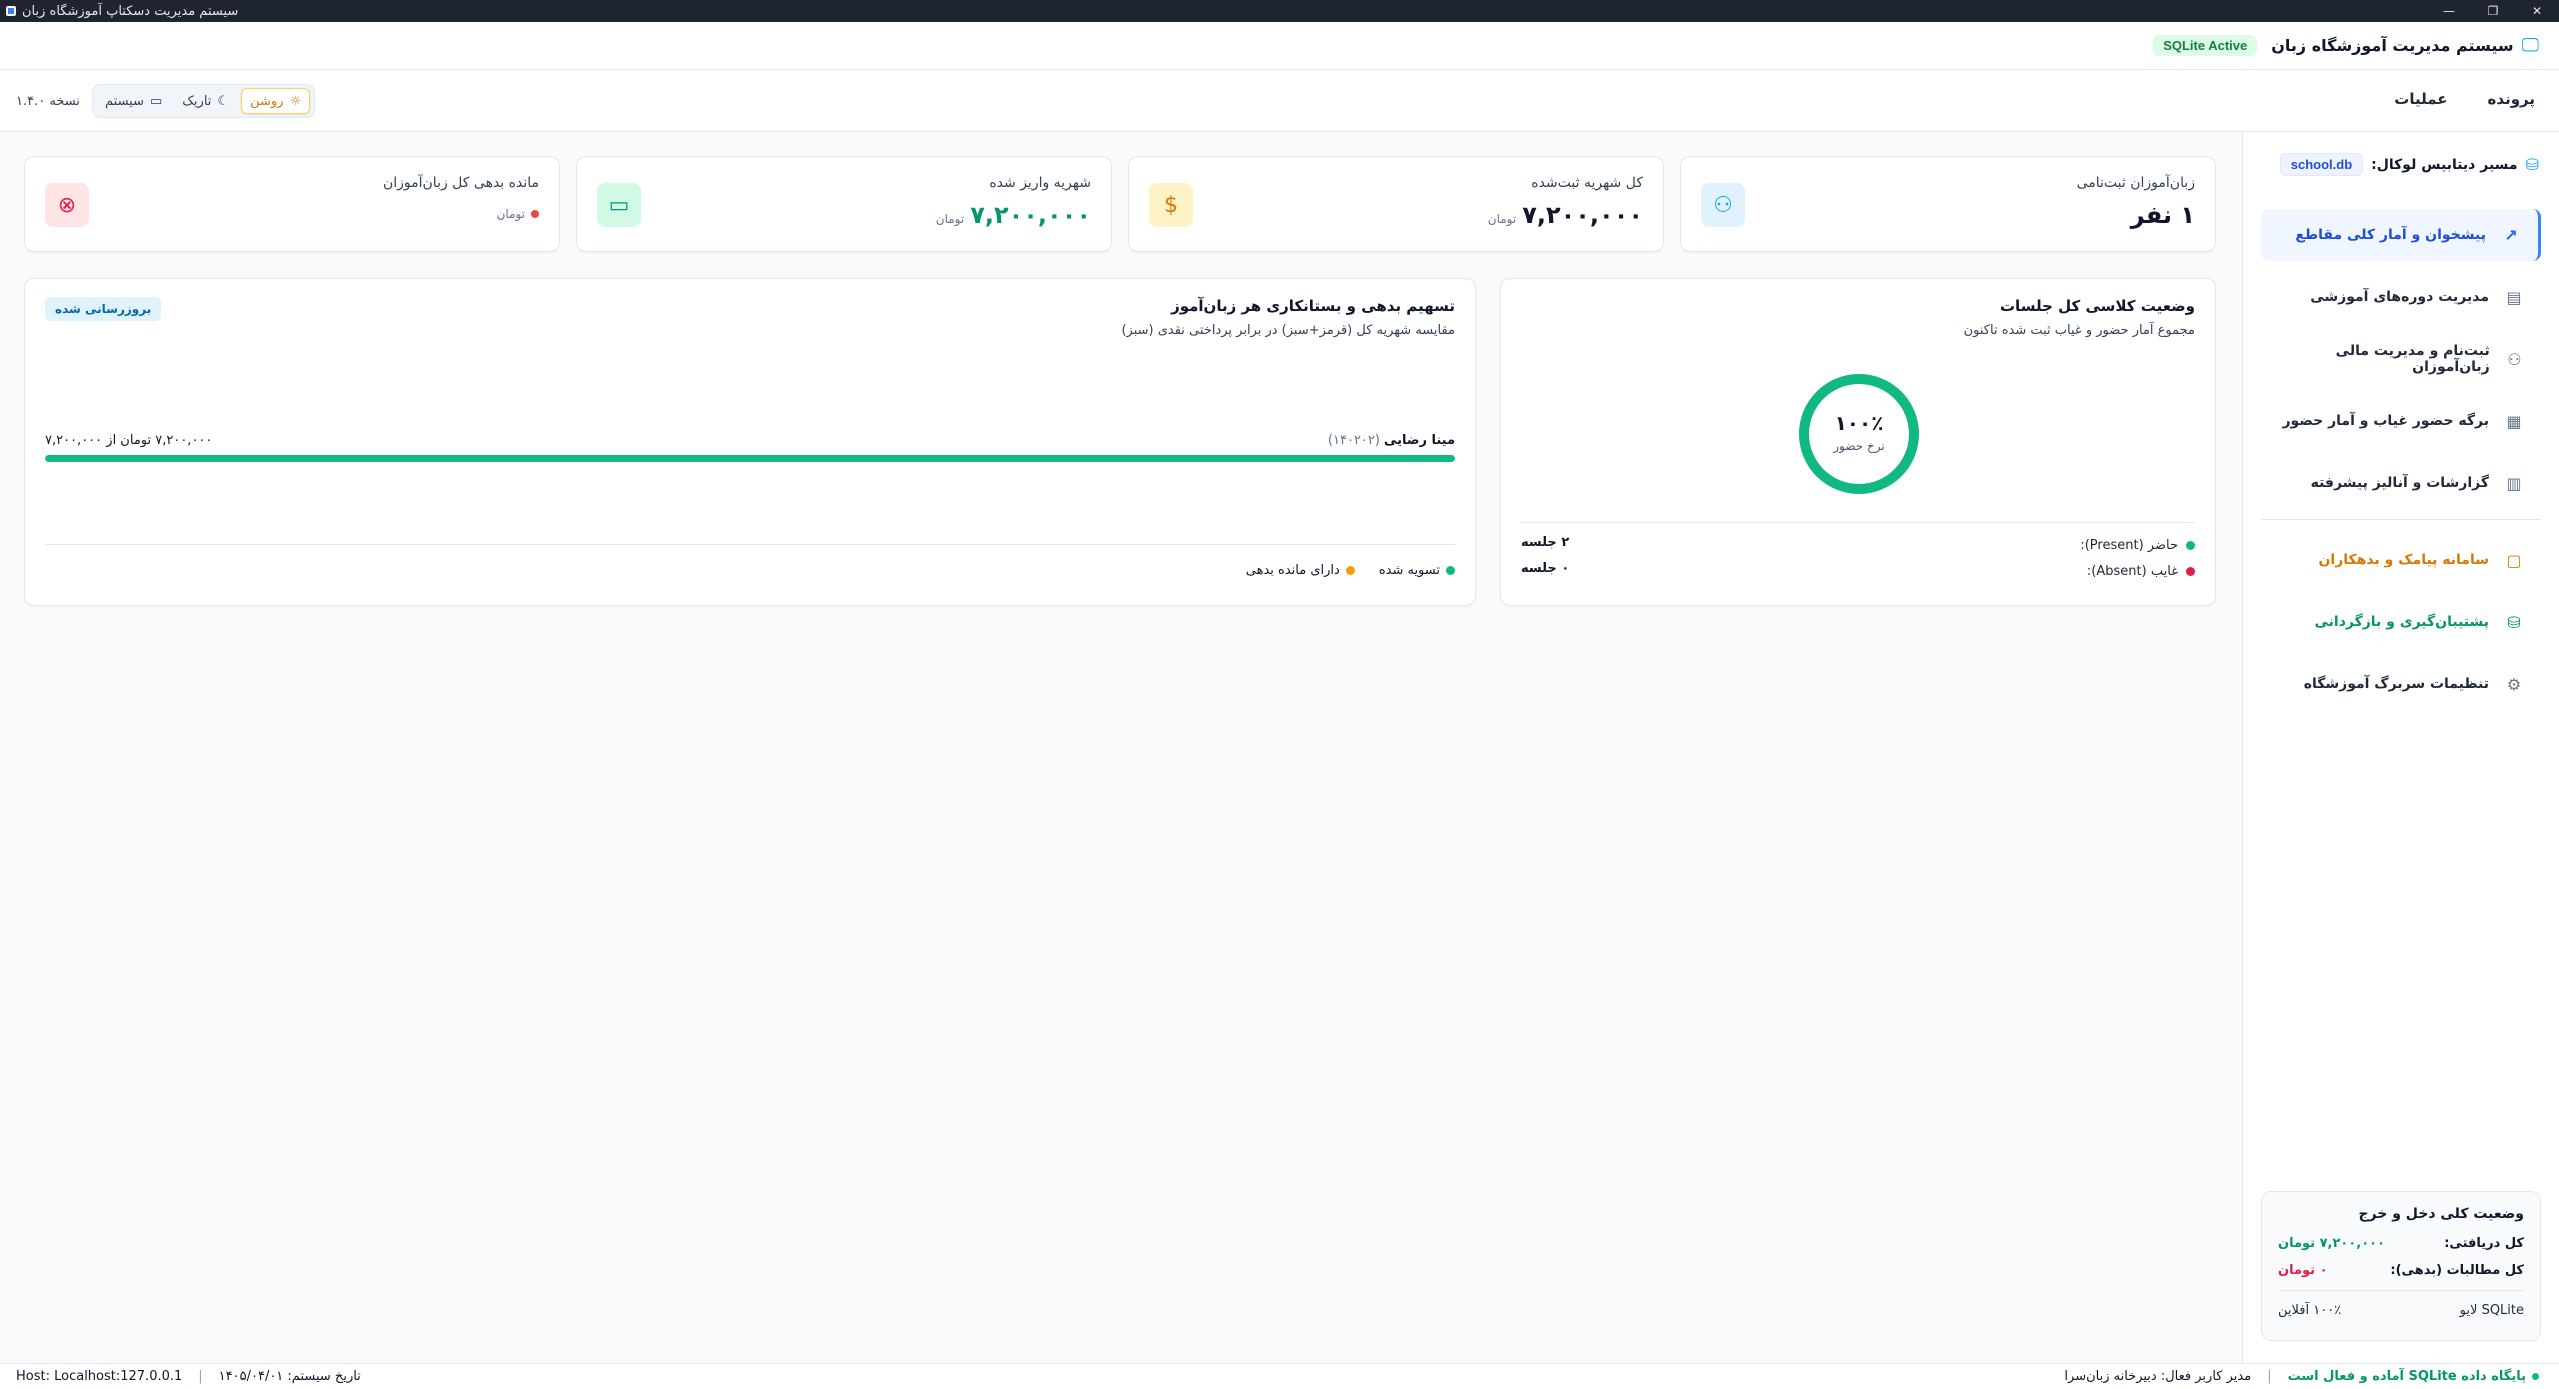 The image size is (2559, 1389). I want to click on monitor-icon: 🖵, so click(2530, 45).